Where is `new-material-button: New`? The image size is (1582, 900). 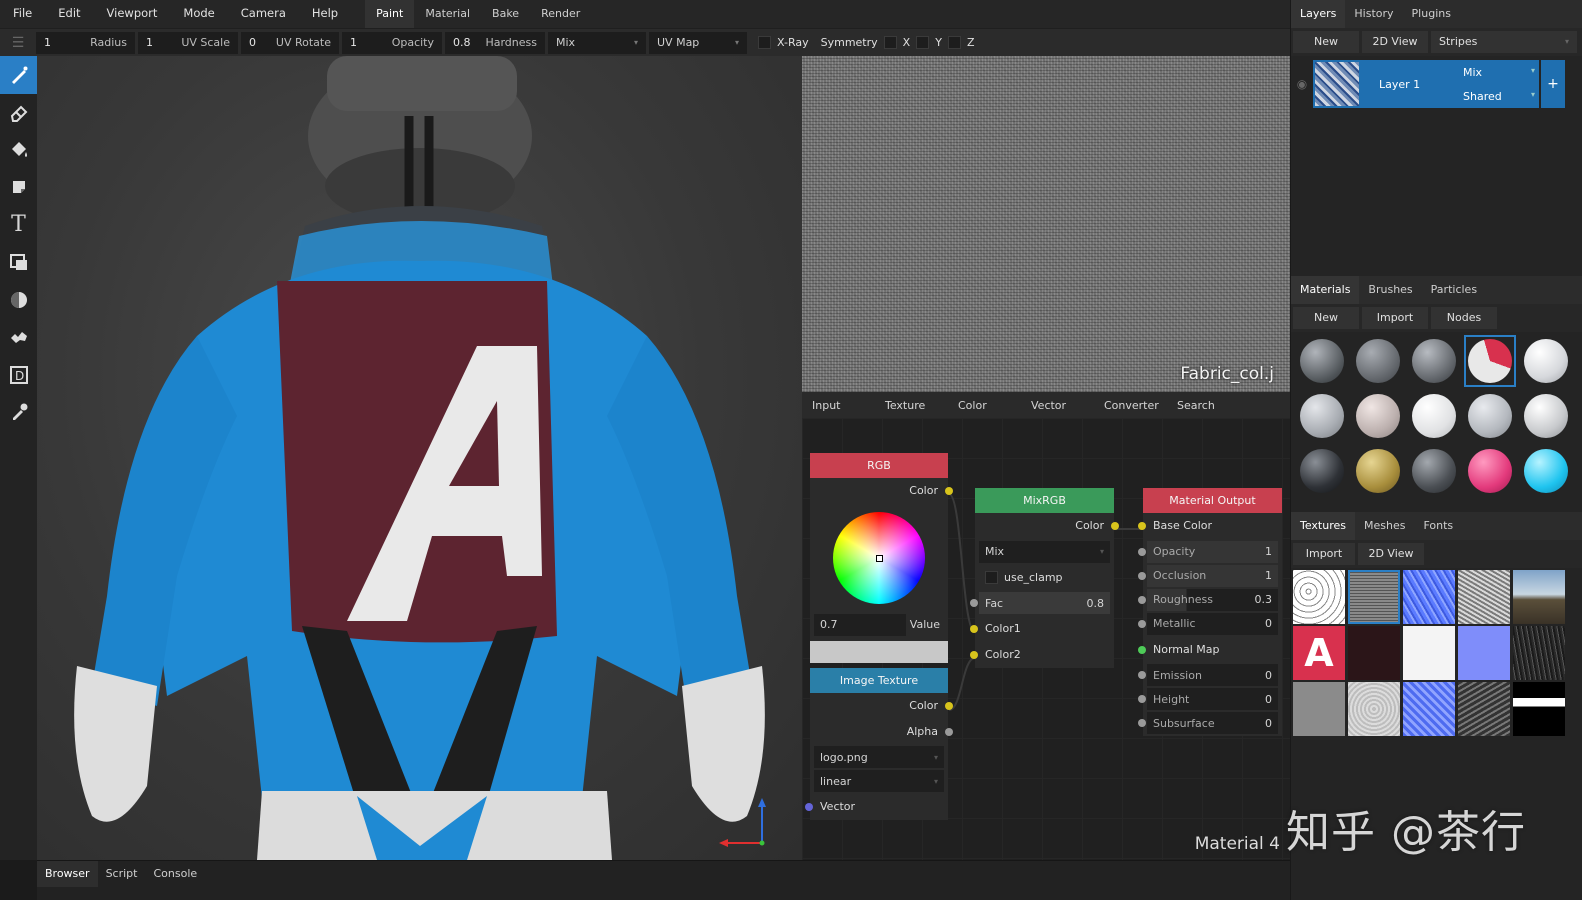
new-material-button: New is located at coordinates (1326, 318).